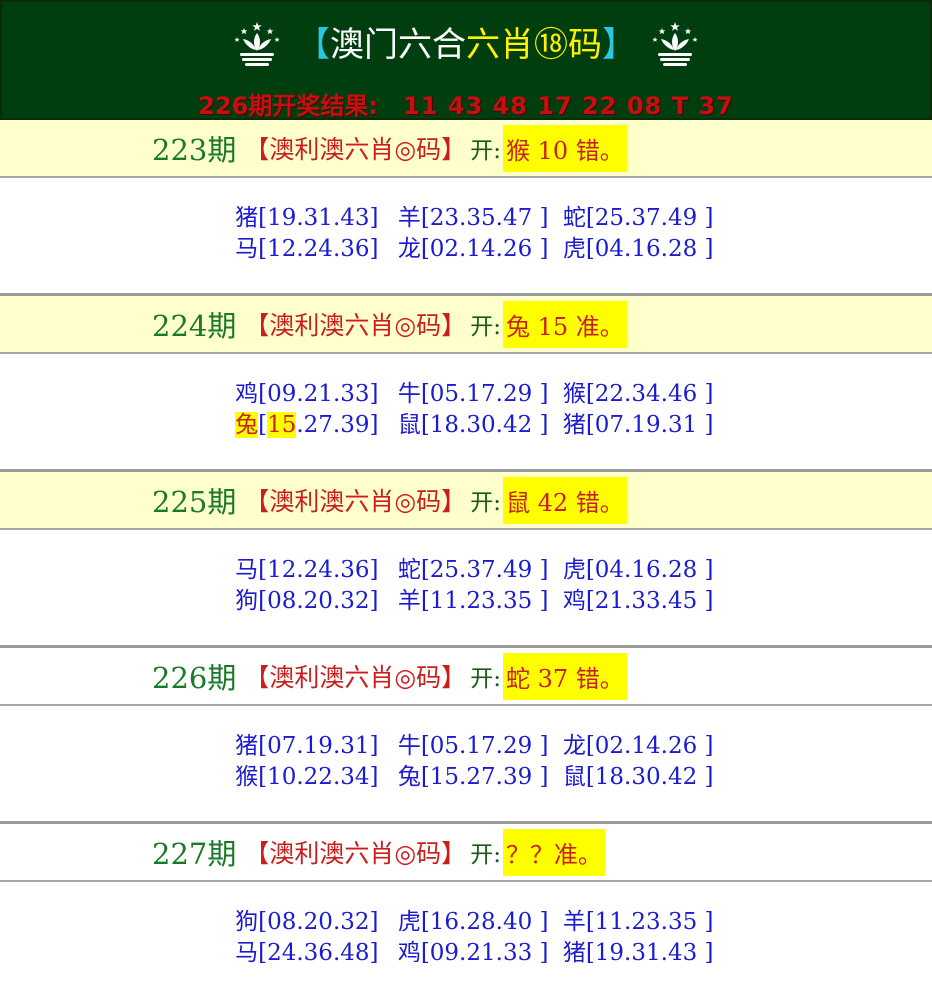 The image size is (932, 1008). I want to click on period-header: 224期 【澳利澳六肖◎码】 开: 兔 15 准。, so click(466, 325).